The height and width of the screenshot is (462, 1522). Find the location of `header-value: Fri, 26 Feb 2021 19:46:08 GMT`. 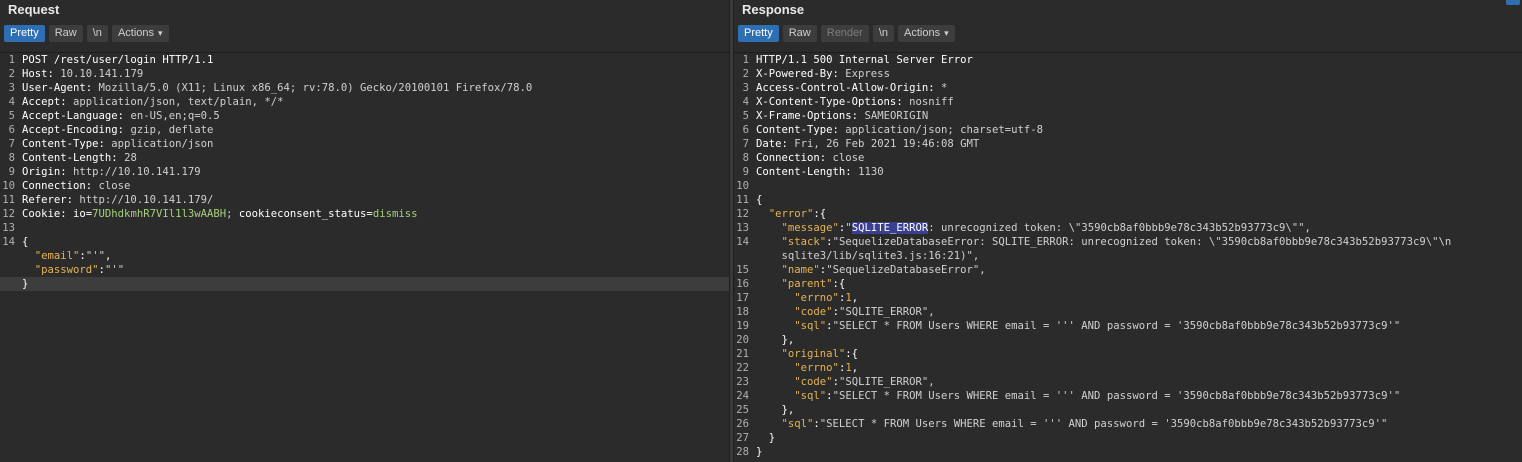

header-value: Fri, 26 Feb 2021 19:46:08 GMT is located at coordinates (887, 144).